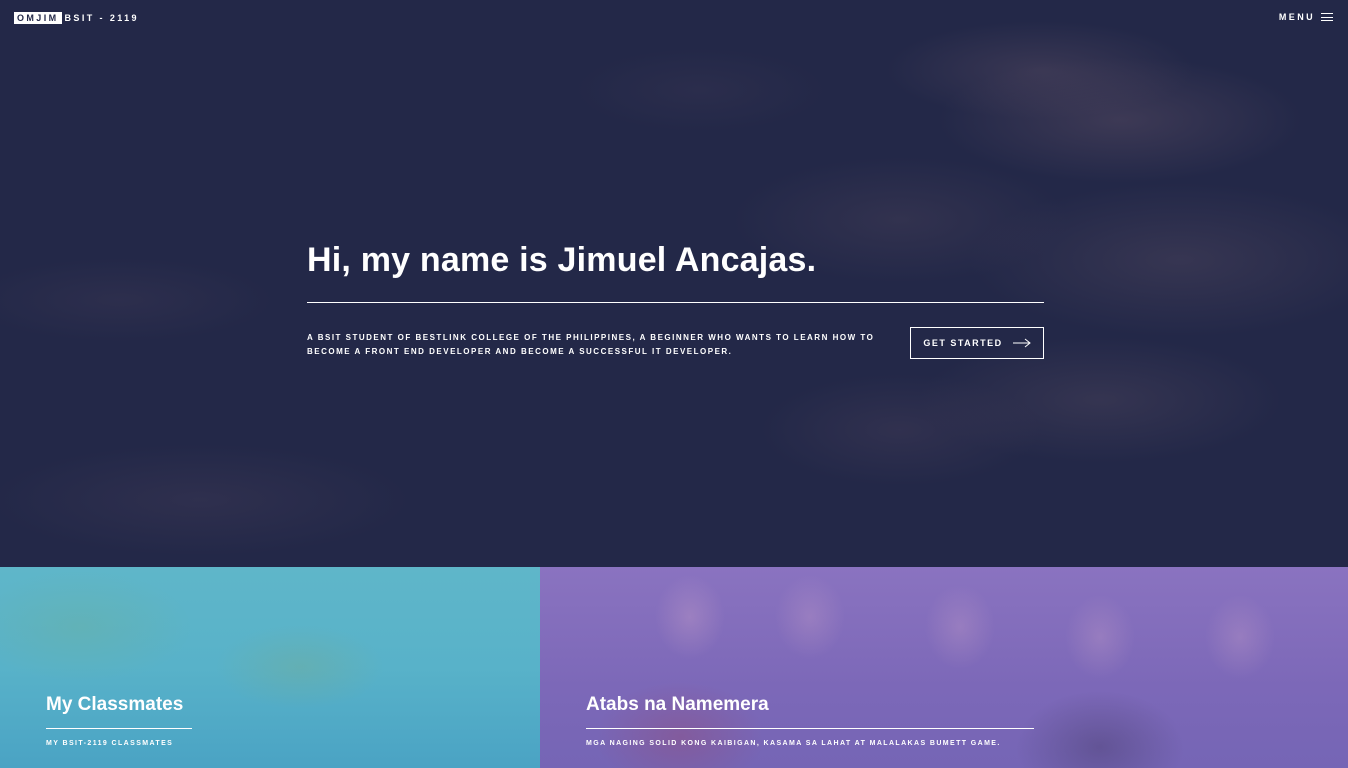 This screenshot has width=1348, height=768. What do you see at coordinates (1296, 17) in the screenshot?
I see `menu-label: MENU` at bounding box center [1296, 17].